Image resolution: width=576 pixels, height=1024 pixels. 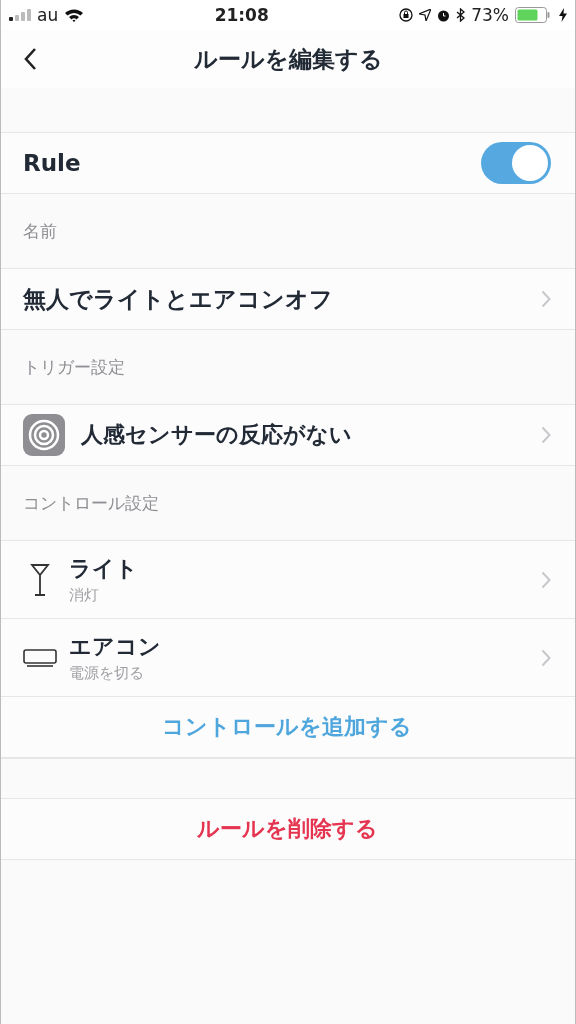 What do you see at coordinates (30, 59) in the screenshot?
I see `back-icon` at bounding box center [30, 59].